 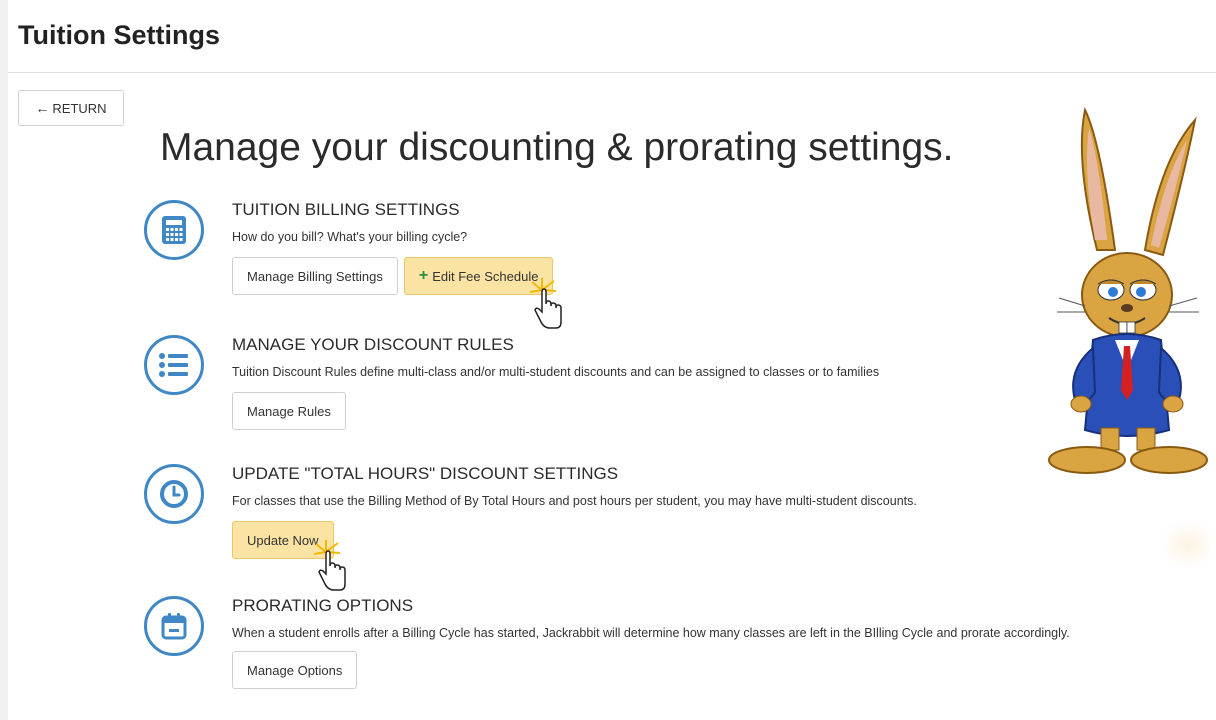 I want to click on manage-rules-button: Manage Rules, so click(x=289, y=411).